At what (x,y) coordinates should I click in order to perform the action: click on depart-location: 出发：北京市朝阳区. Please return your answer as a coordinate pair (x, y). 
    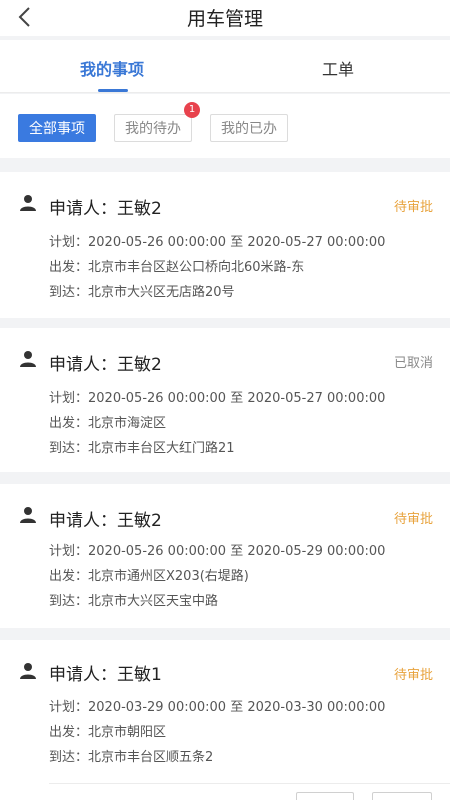
    Looking at the image, I should click on (108, 732).